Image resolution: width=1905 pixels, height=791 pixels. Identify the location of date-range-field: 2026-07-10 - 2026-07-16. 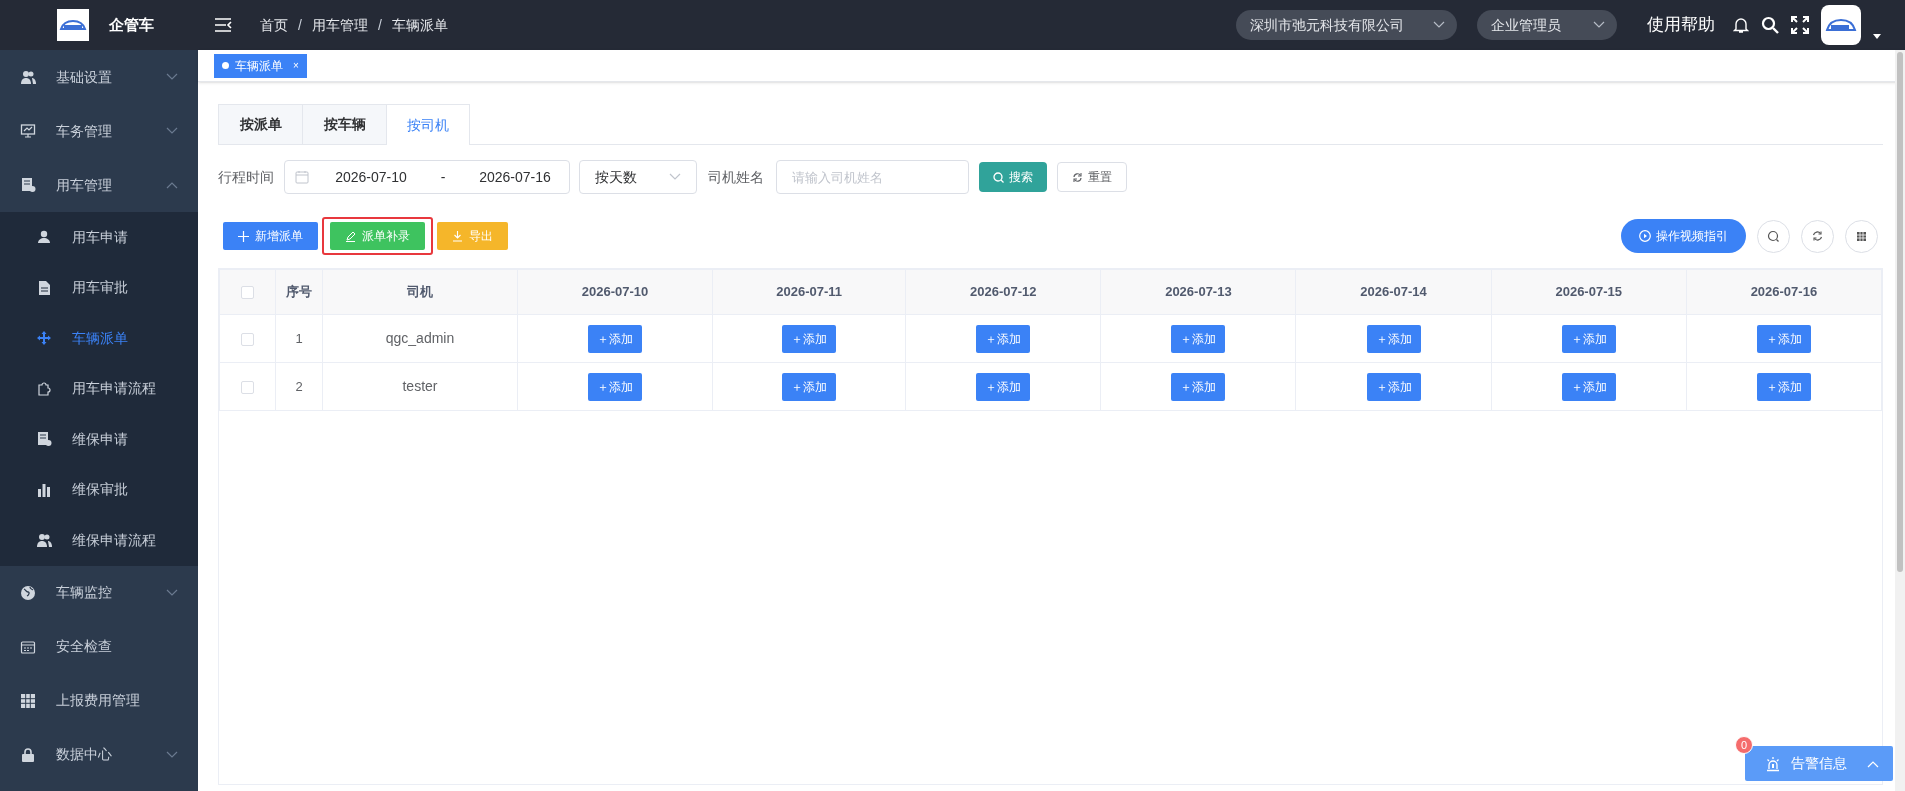
(427, 177).